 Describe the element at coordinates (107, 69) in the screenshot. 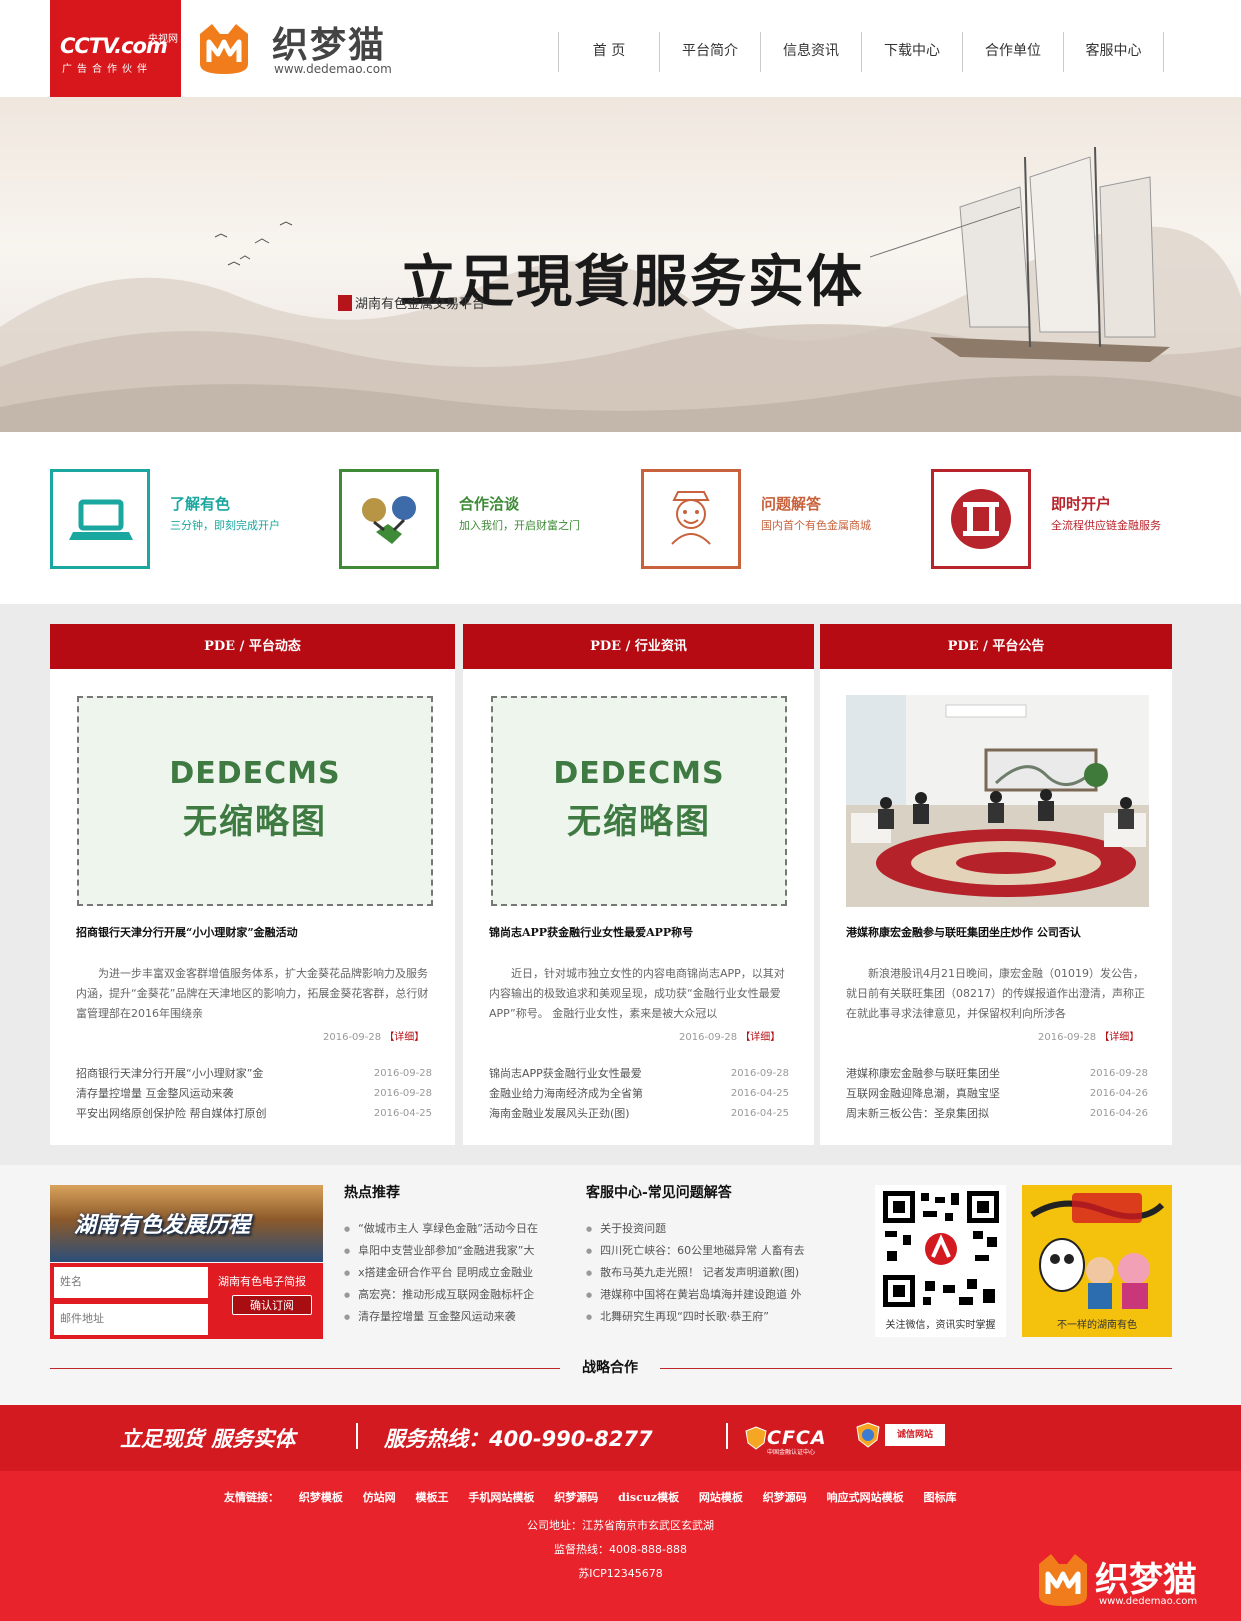

I see `cctv-partner-text: 广告合作伙伴` at that location.